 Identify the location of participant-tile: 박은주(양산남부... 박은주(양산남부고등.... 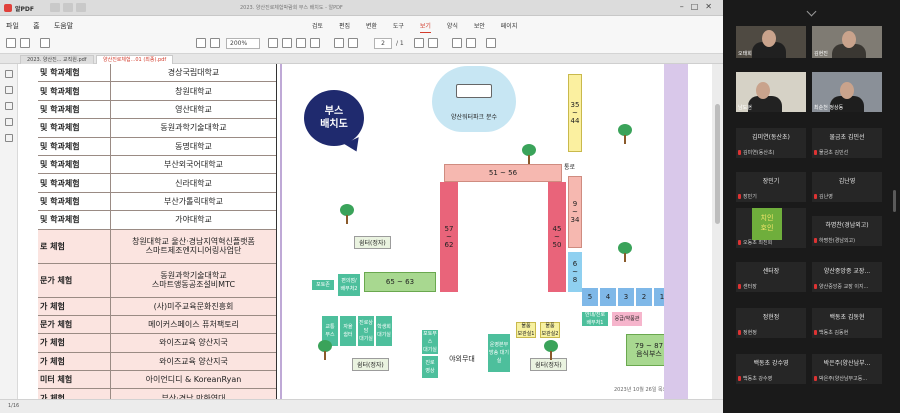
(847, 369).